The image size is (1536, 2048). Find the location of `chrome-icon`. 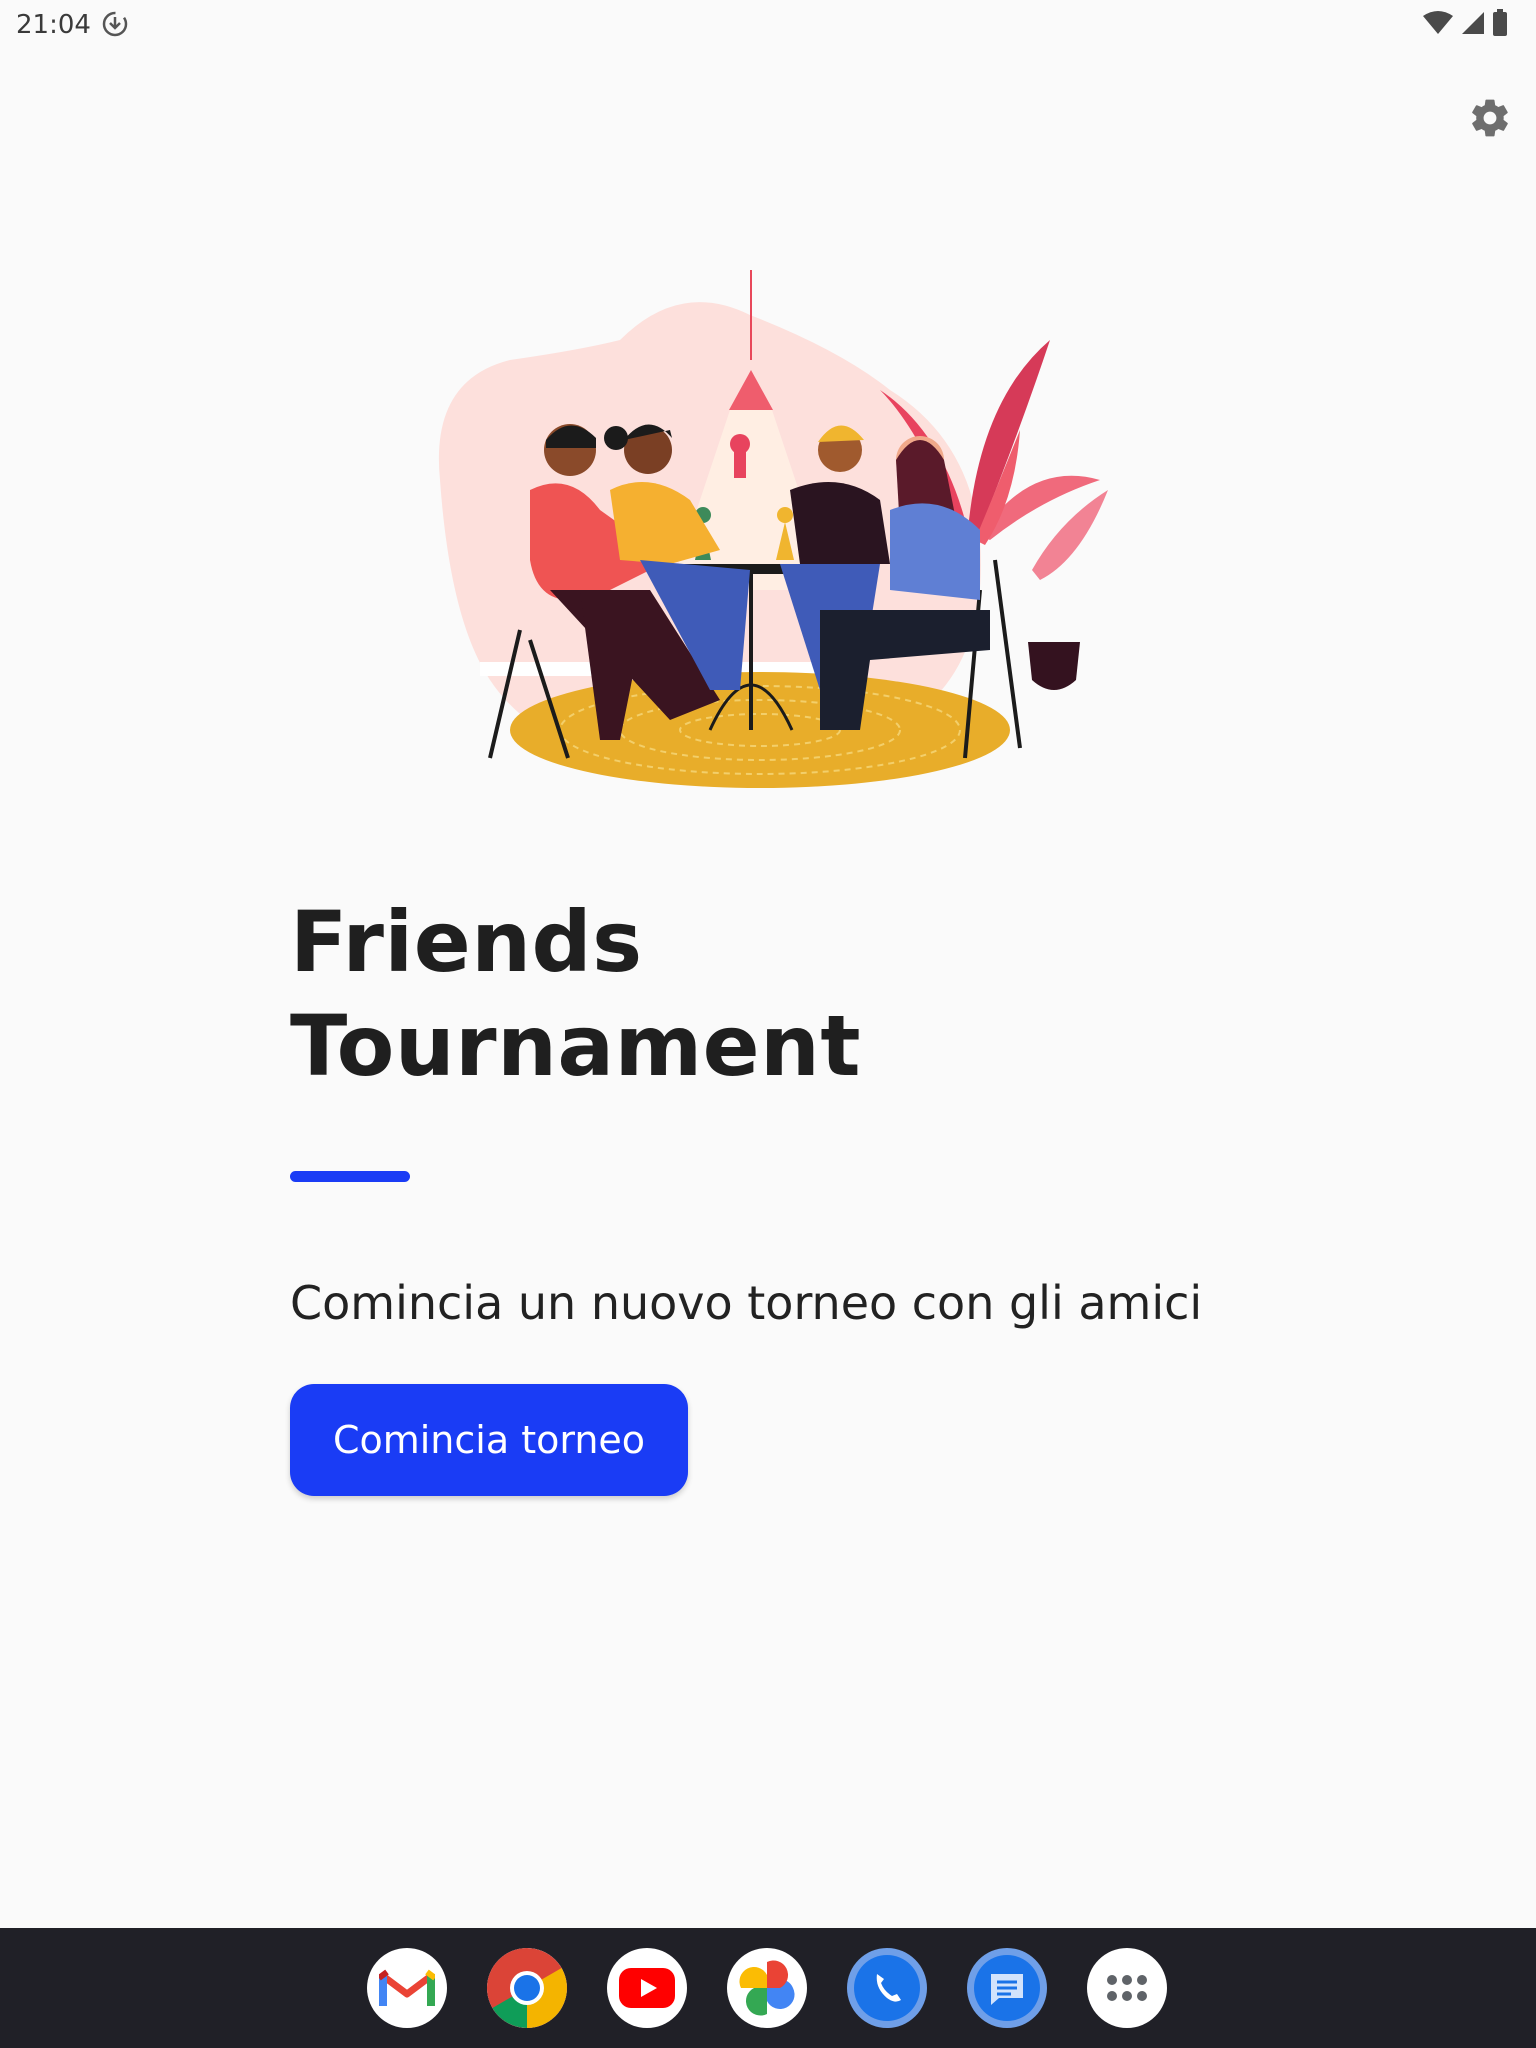

chrome-icon is located at coordinates (527, 1988).